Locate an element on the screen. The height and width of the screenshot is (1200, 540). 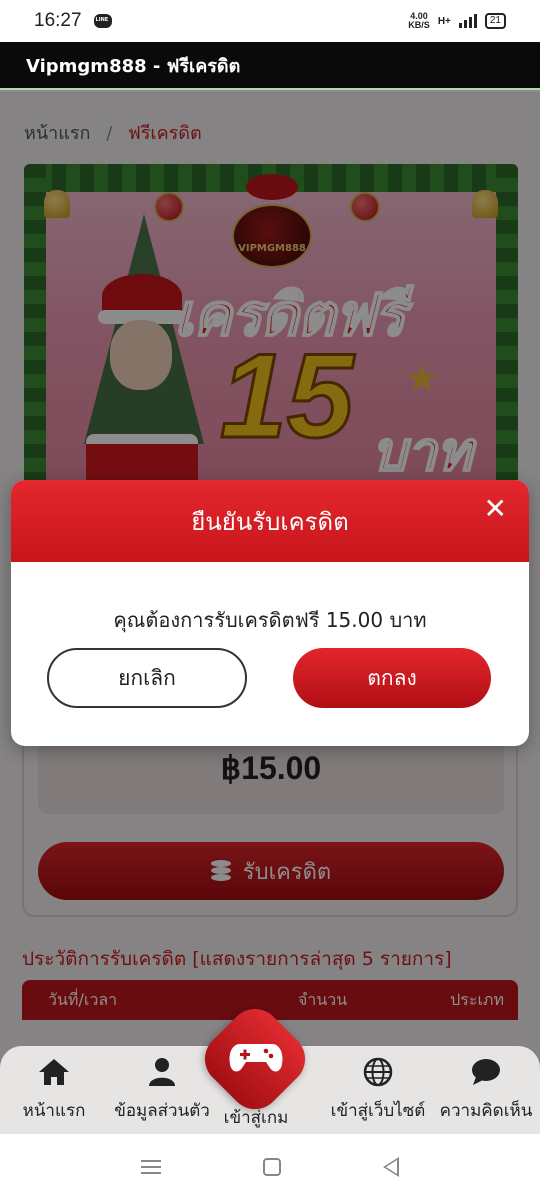
status-bar: 16:27 4.00 KB/S H+ 21 is located at coordinates (270, 21).